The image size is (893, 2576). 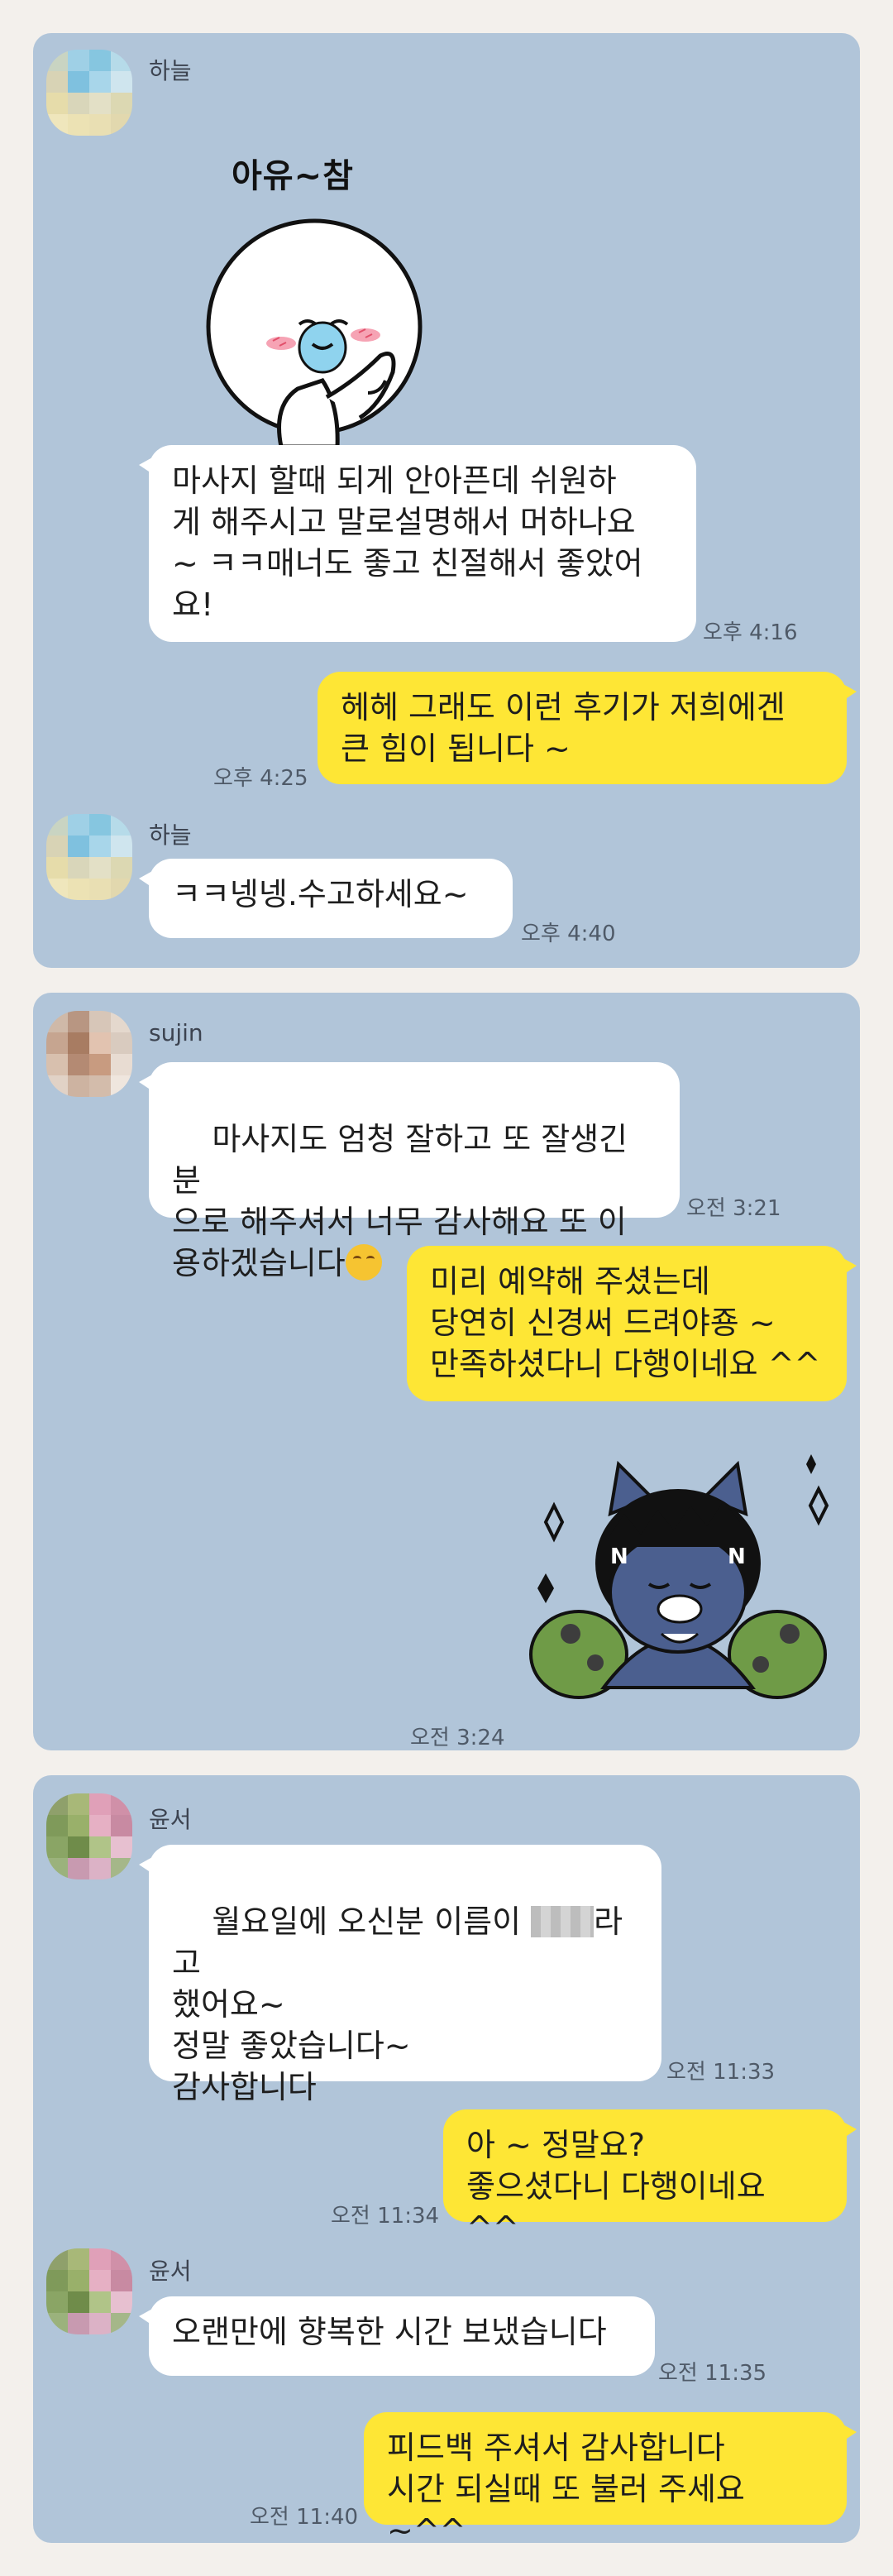 What do you see at coordinates (750, 633) in the screenshot?
I see `message-time: 오후 4:16` at bounding box center [750, 633].